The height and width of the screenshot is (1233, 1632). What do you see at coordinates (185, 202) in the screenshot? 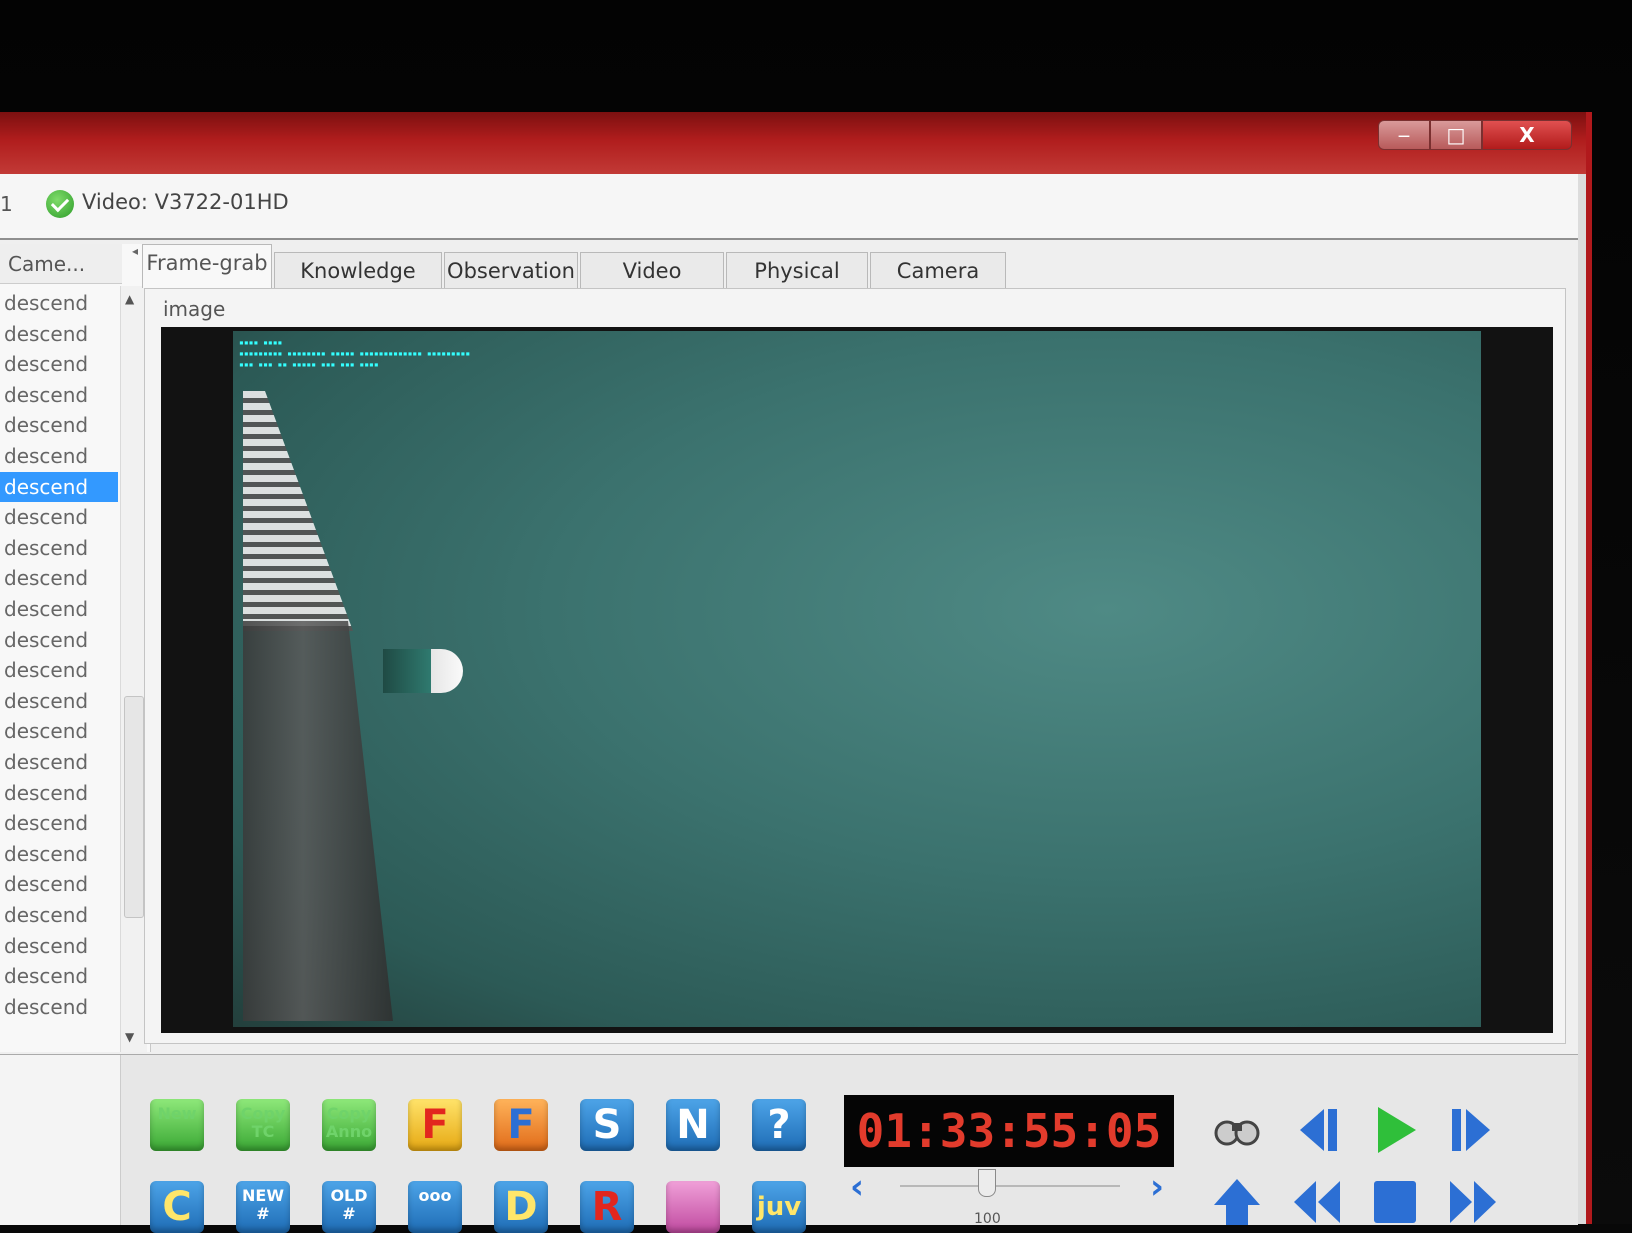
I see `video-label: Video: V3722-01HD` at bounding box center [185, 202].